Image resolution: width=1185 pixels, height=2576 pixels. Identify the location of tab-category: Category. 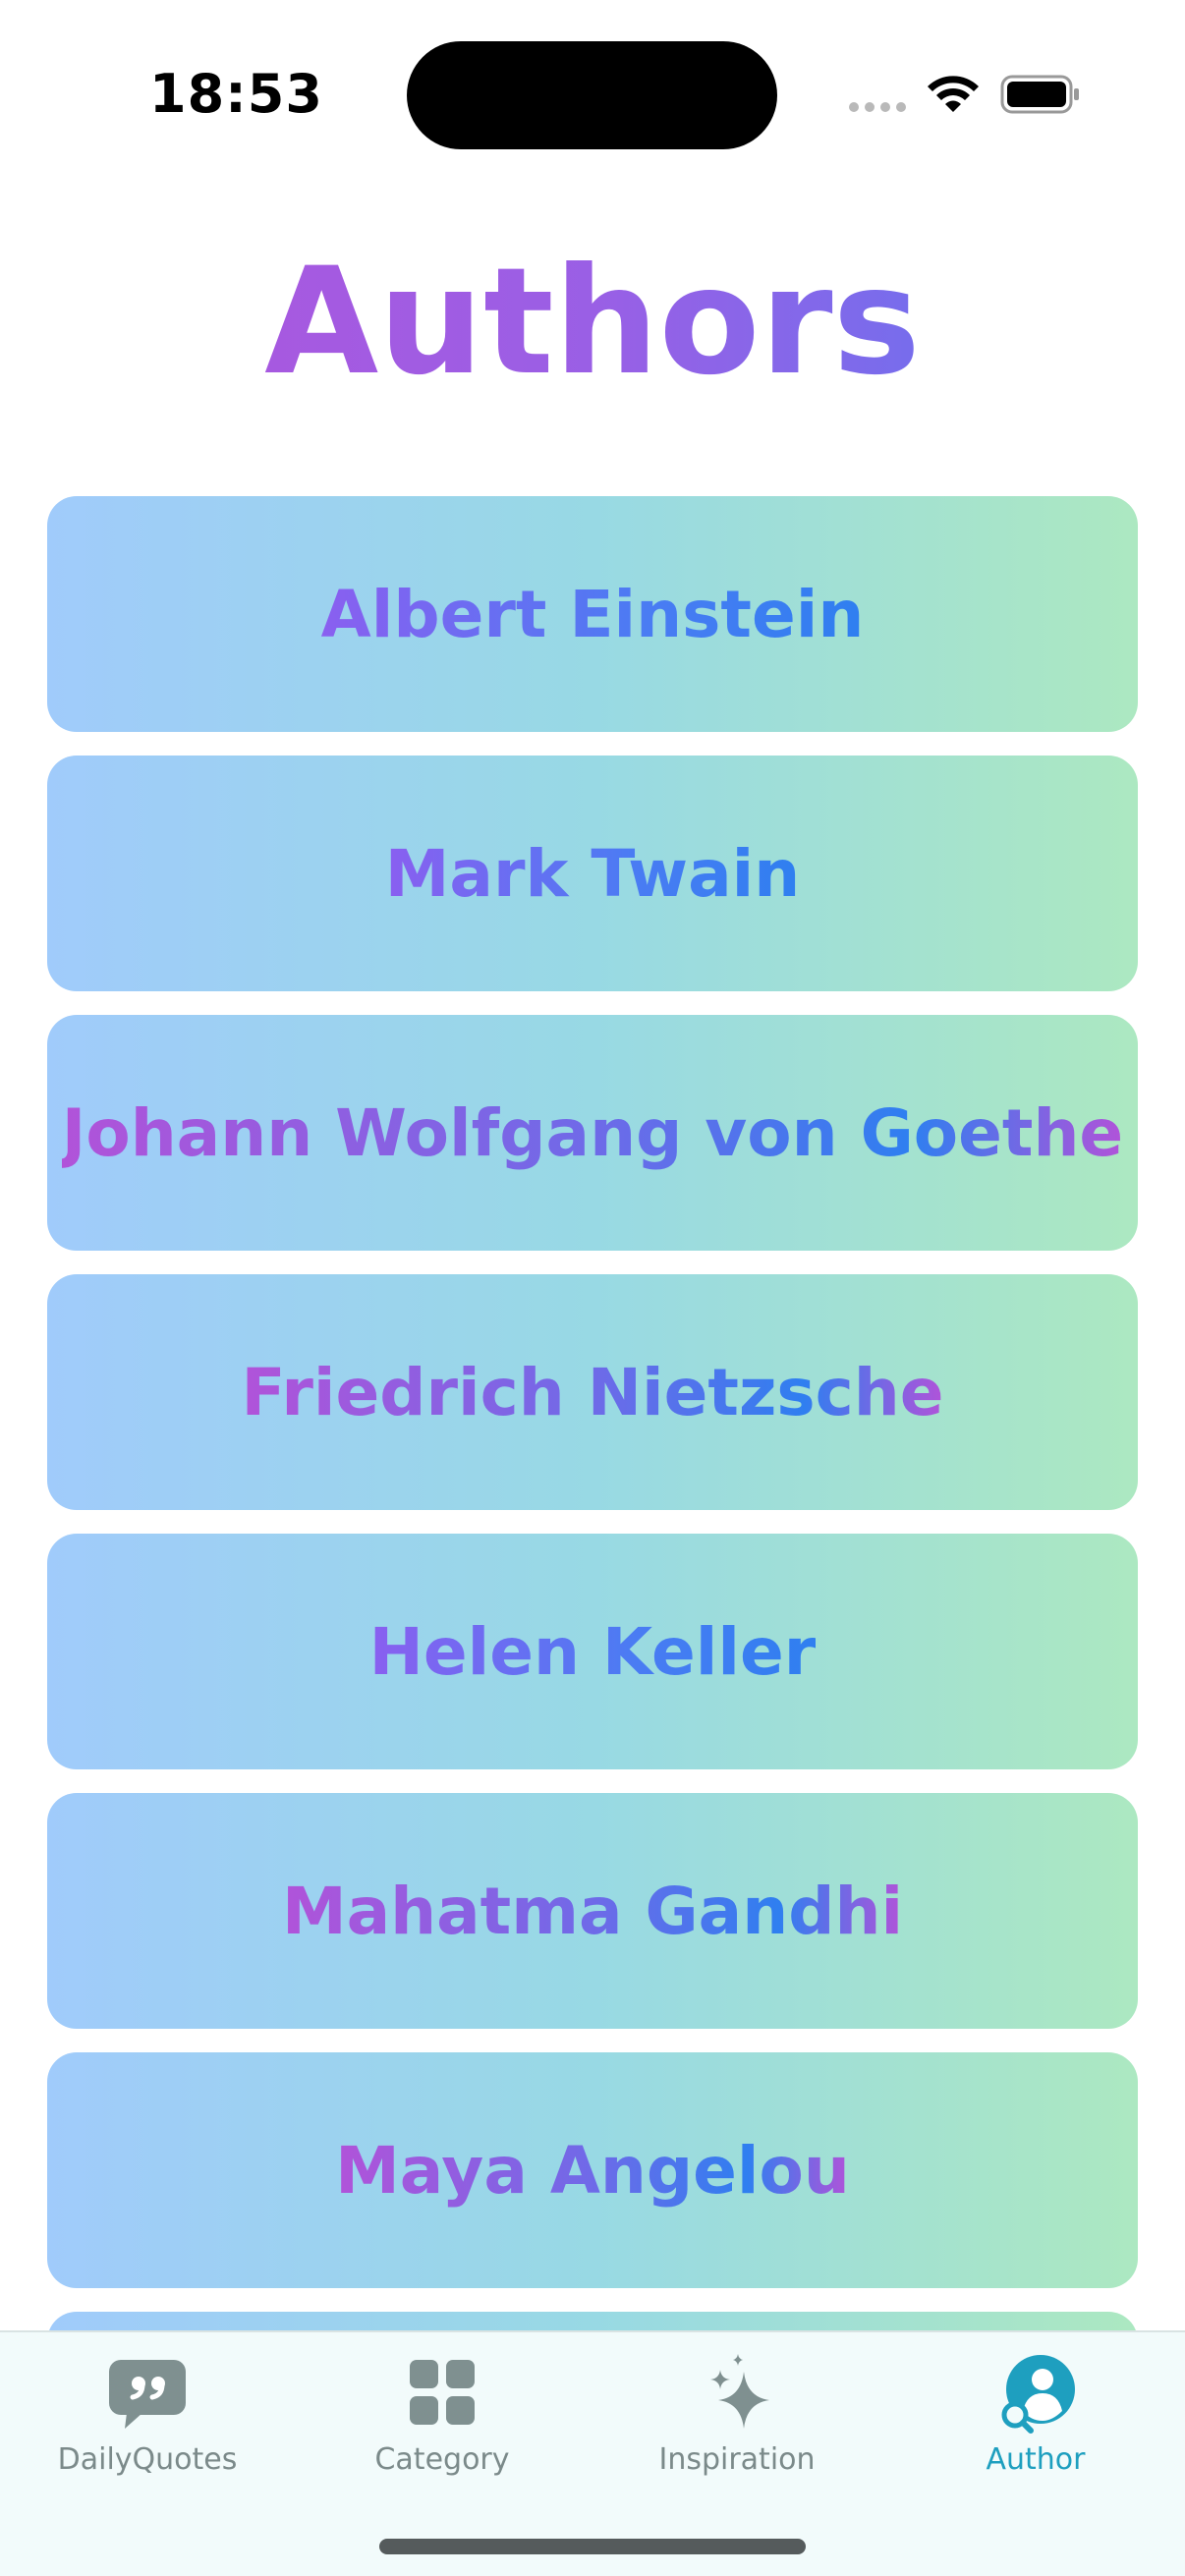
(443, 2411).